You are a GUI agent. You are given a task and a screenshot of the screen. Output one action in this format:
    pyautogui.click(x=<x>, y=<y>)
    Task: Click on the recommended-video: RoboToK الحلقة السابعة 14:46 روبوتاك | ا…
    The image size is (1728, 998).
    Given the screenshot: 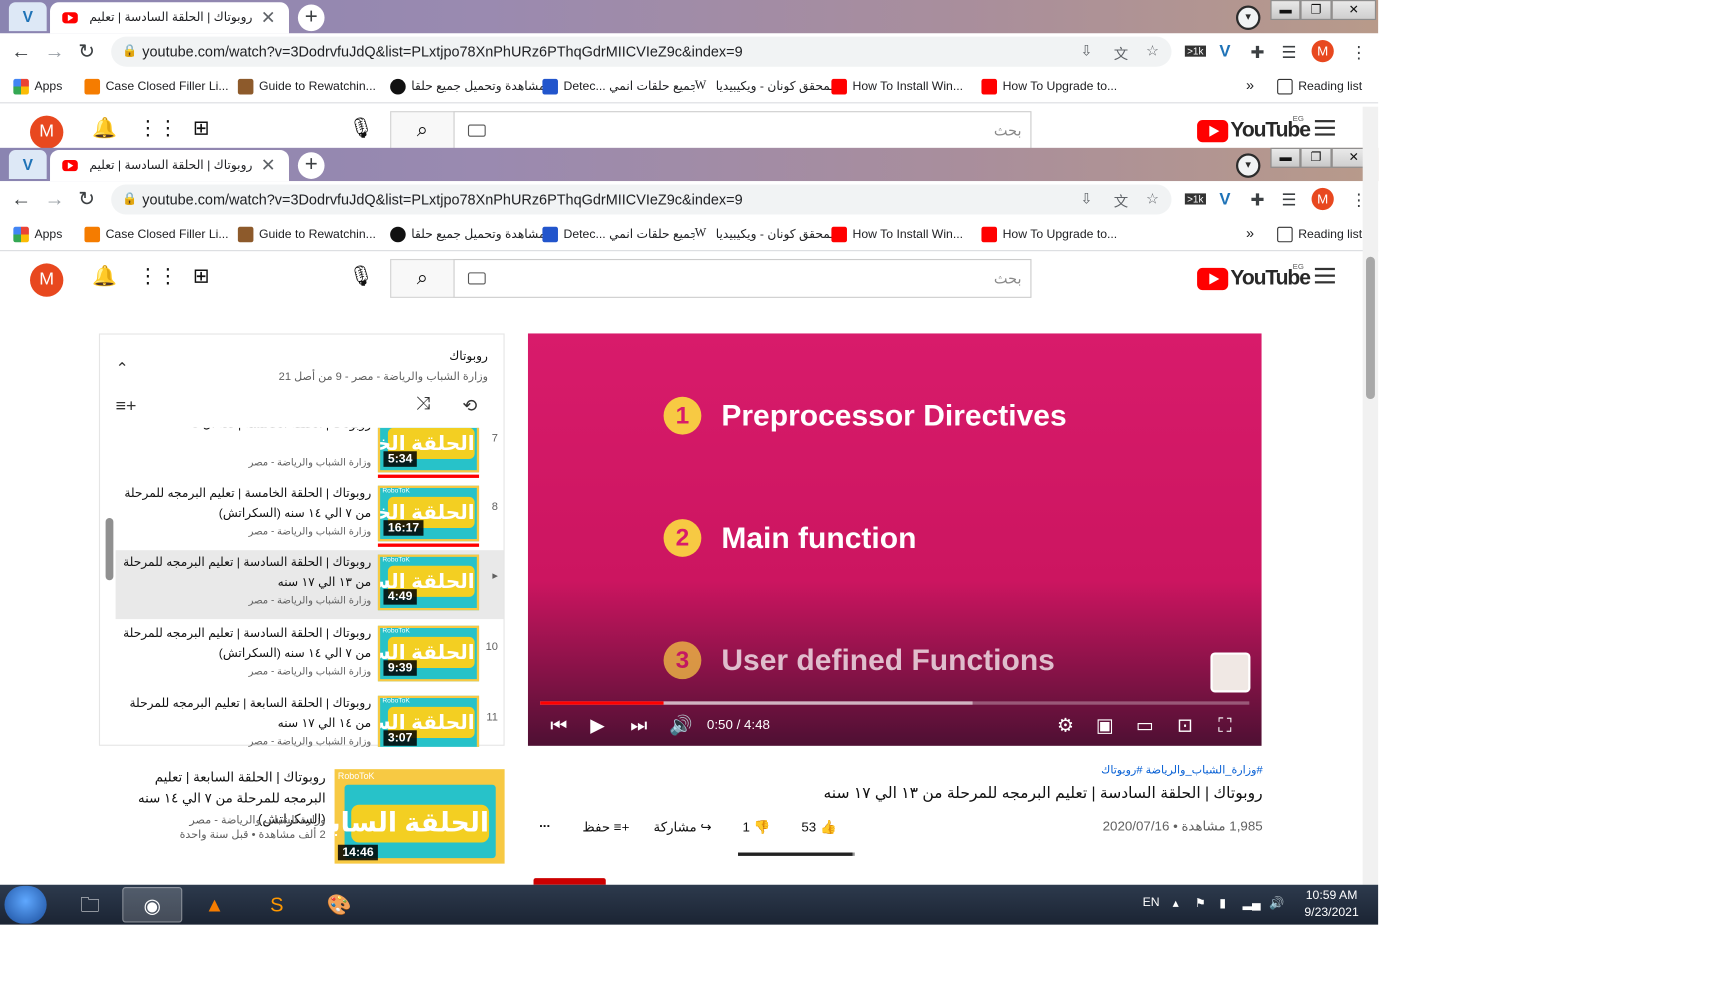 What is the action you would take?
    pyautogui.click(x=319, y=817)
    